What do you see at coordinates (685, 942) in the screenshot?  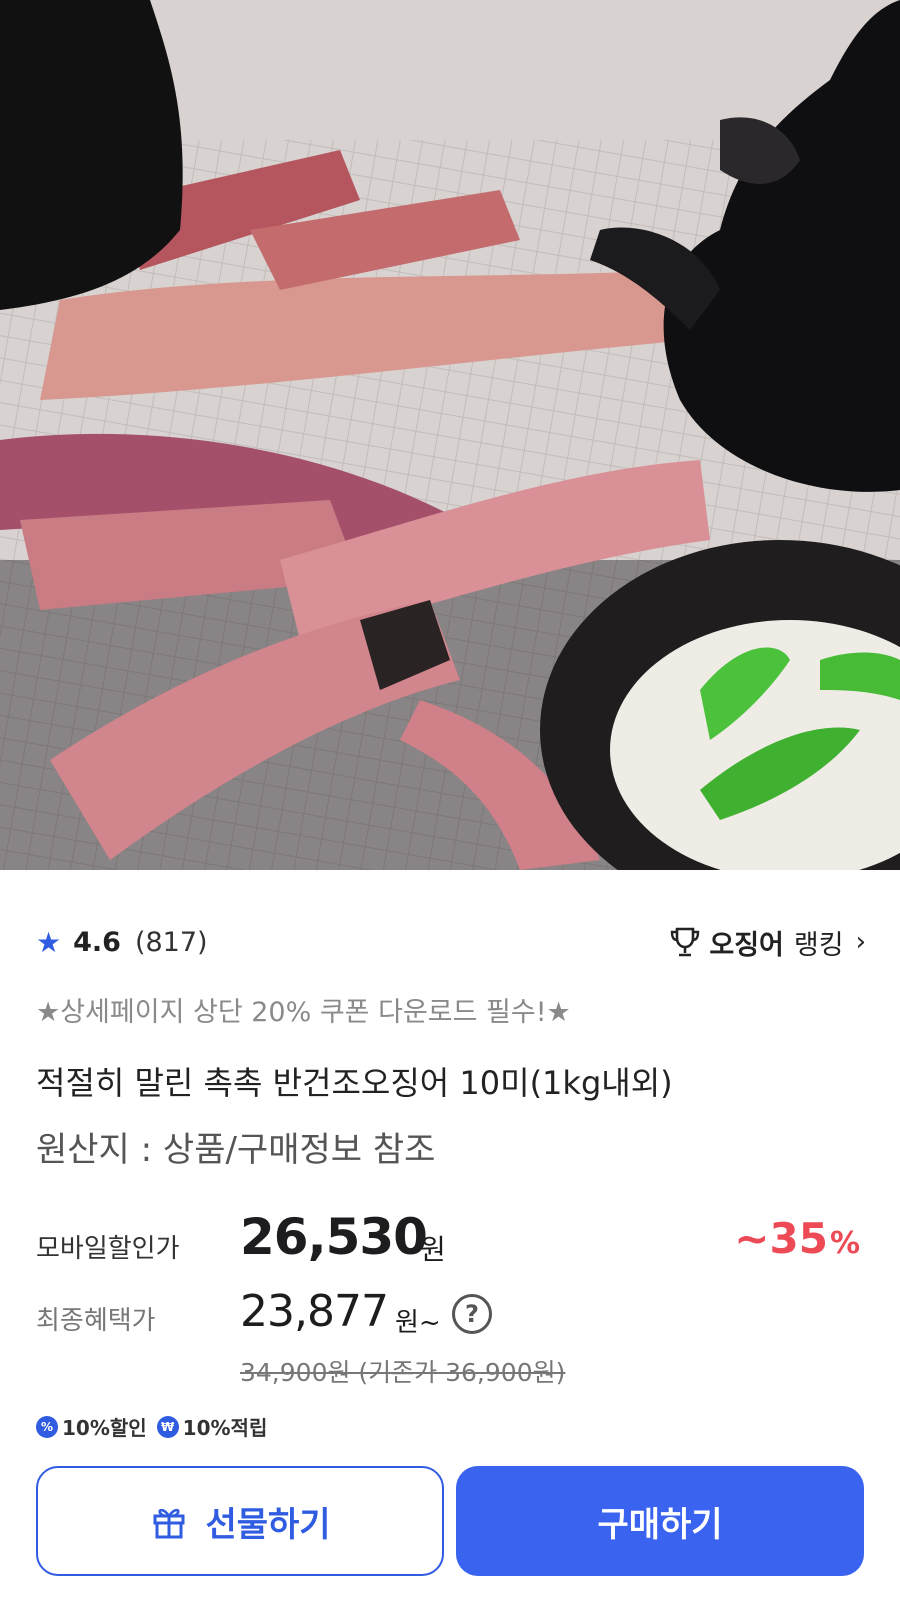 I see `trophy-icon` at bounding box center [685, 942].